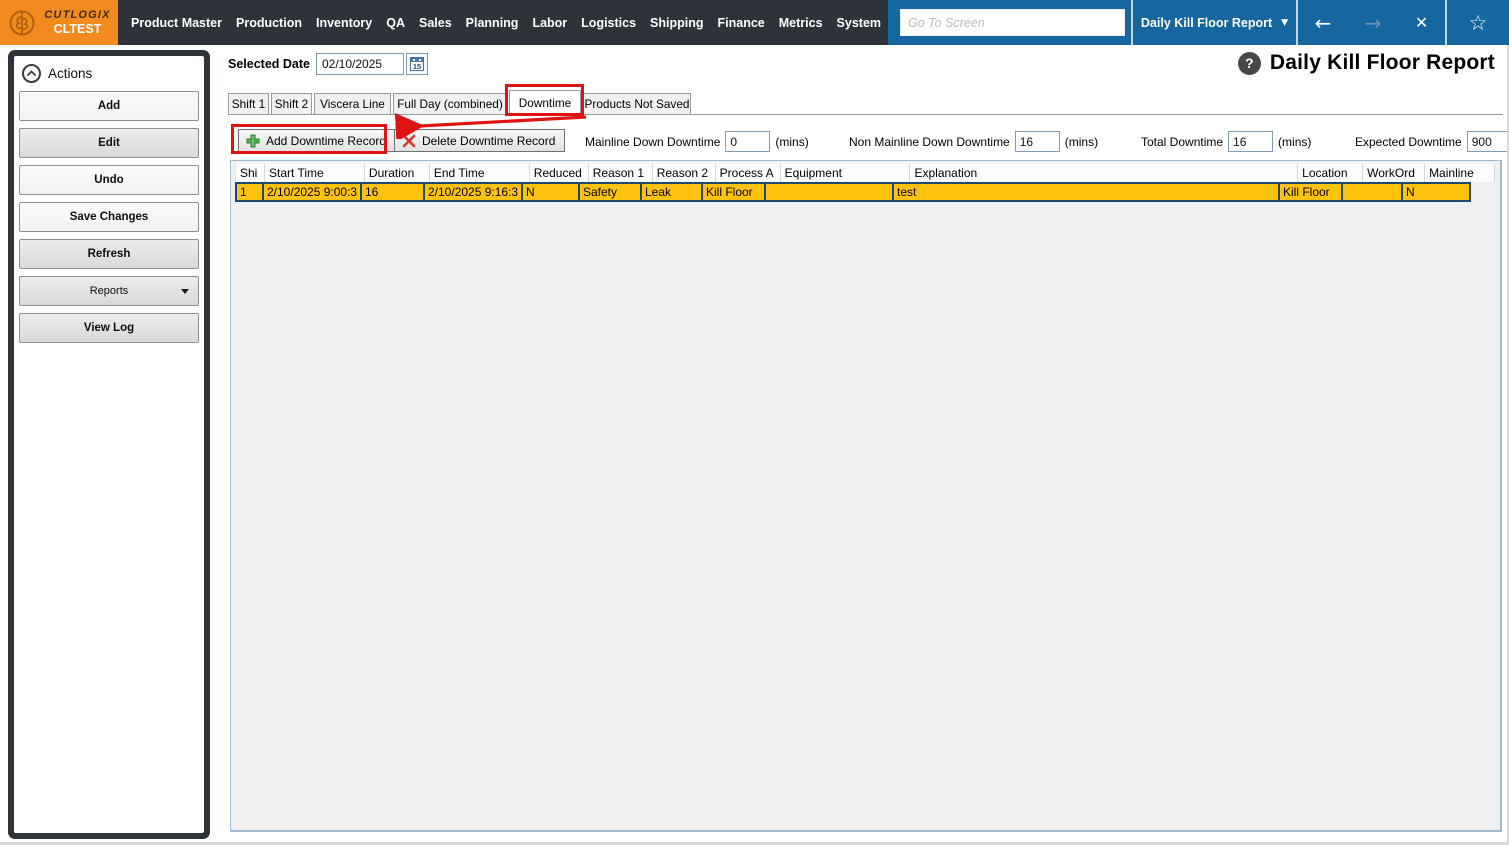 Image resolution: width=1509 pixels, height=845 pixels. Describe the element at coordinates (109, 254) in the screenshot. I see `refresh-button: Refresh` at that location.